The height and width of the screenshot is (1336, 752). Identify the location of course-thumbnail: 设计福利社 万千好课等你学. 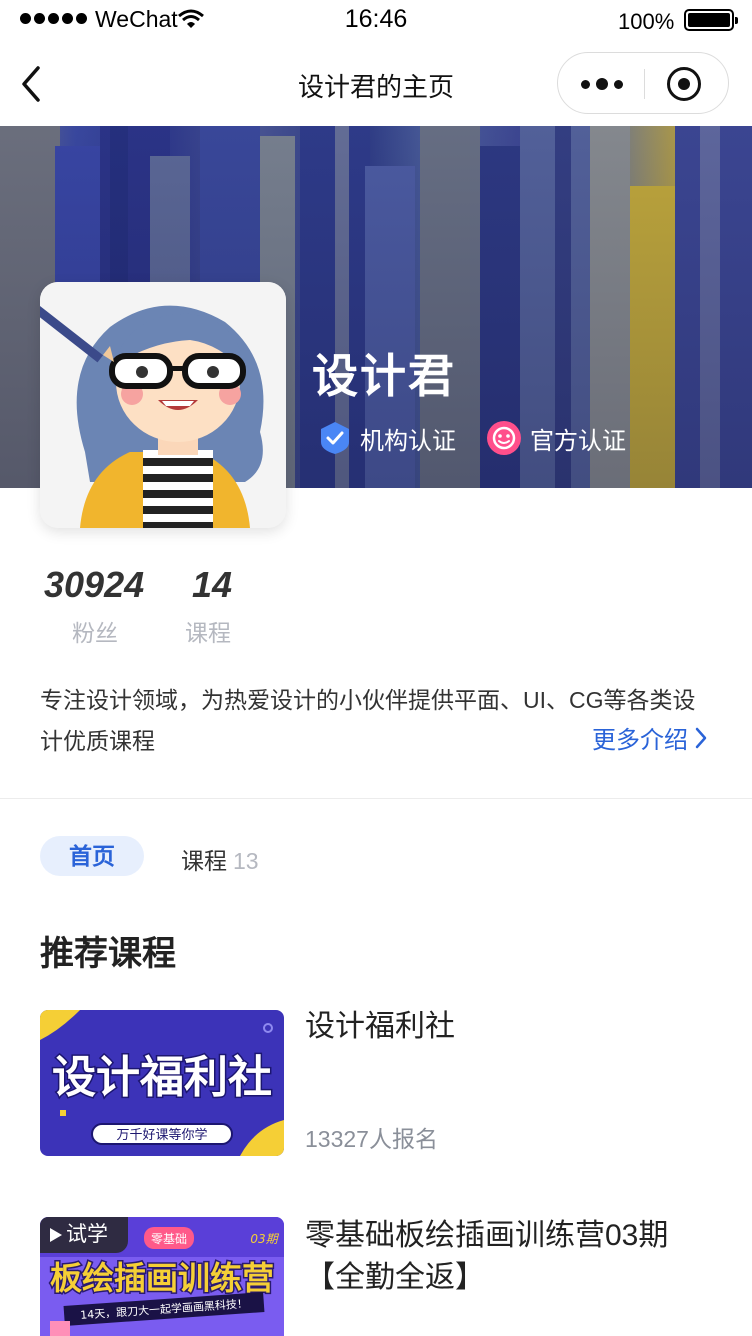
(162, 1083).